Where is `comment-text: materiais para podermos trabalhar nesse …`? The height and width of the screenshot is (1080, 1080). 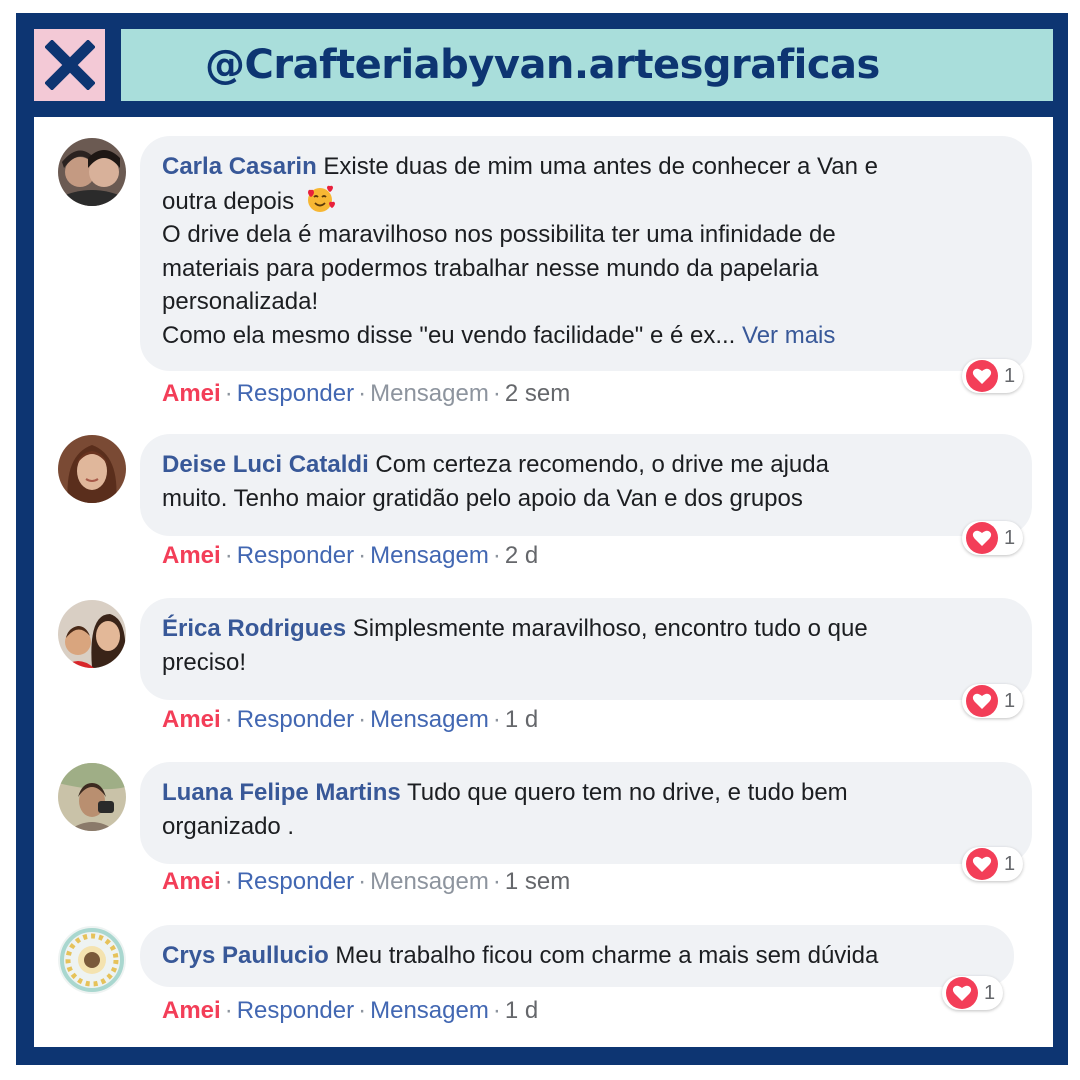 comment-text: materiais para podermos trabalhar nesse … is located at coordinates (490, 268).